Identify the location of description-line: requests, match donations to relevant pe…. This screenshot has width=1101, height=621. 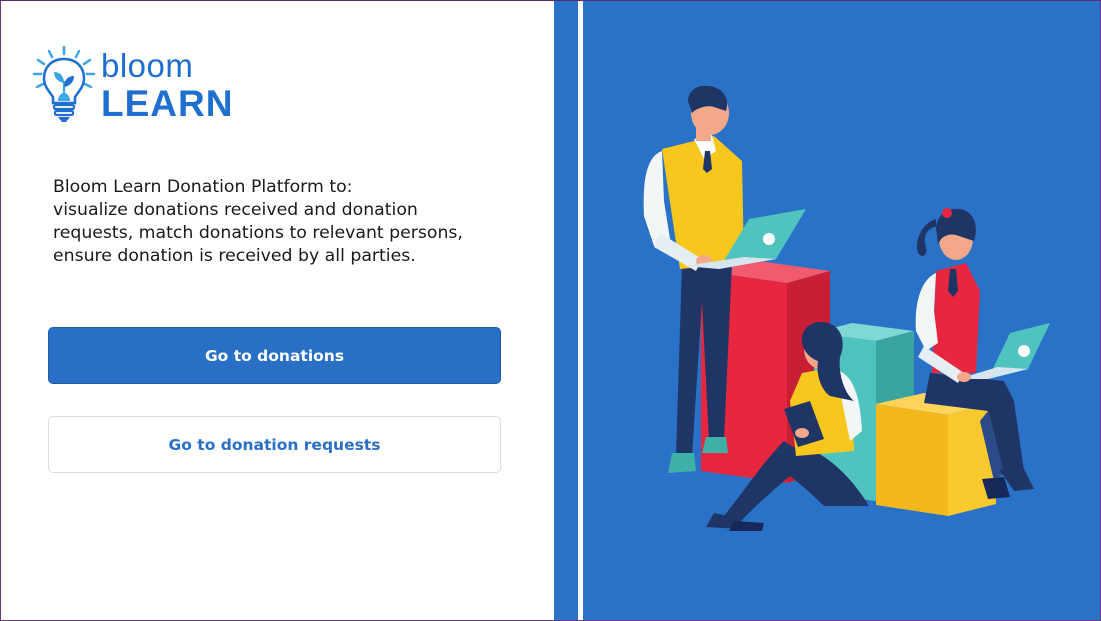
(258, 233).